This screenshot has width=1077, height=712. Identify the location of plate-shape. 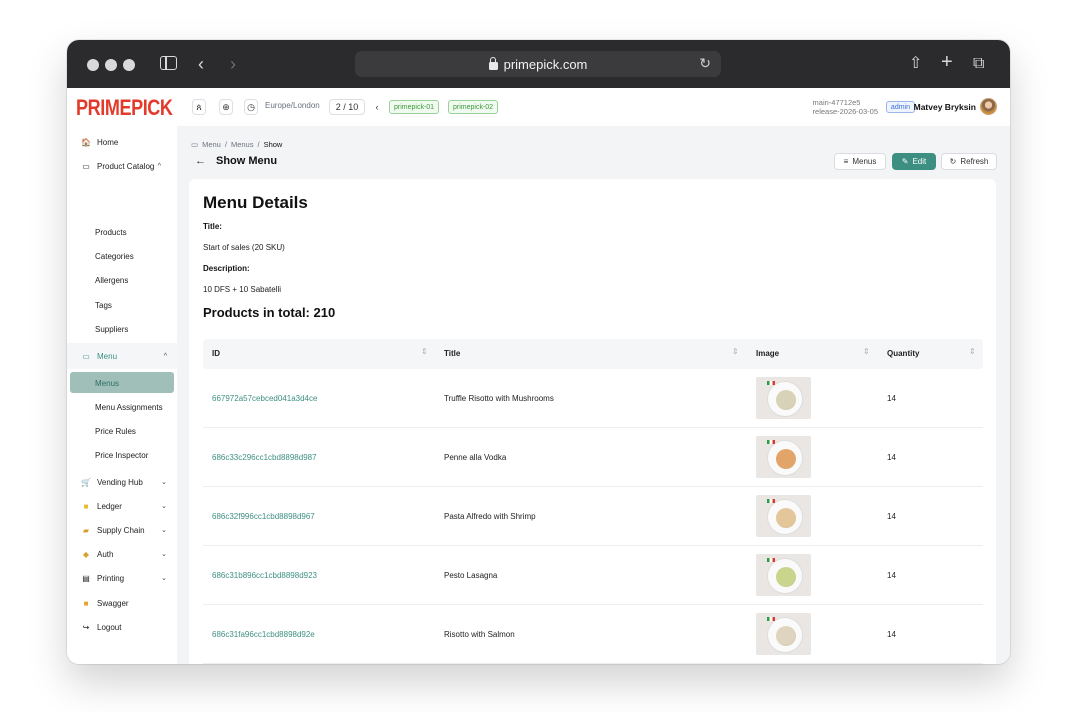
(785, 635).